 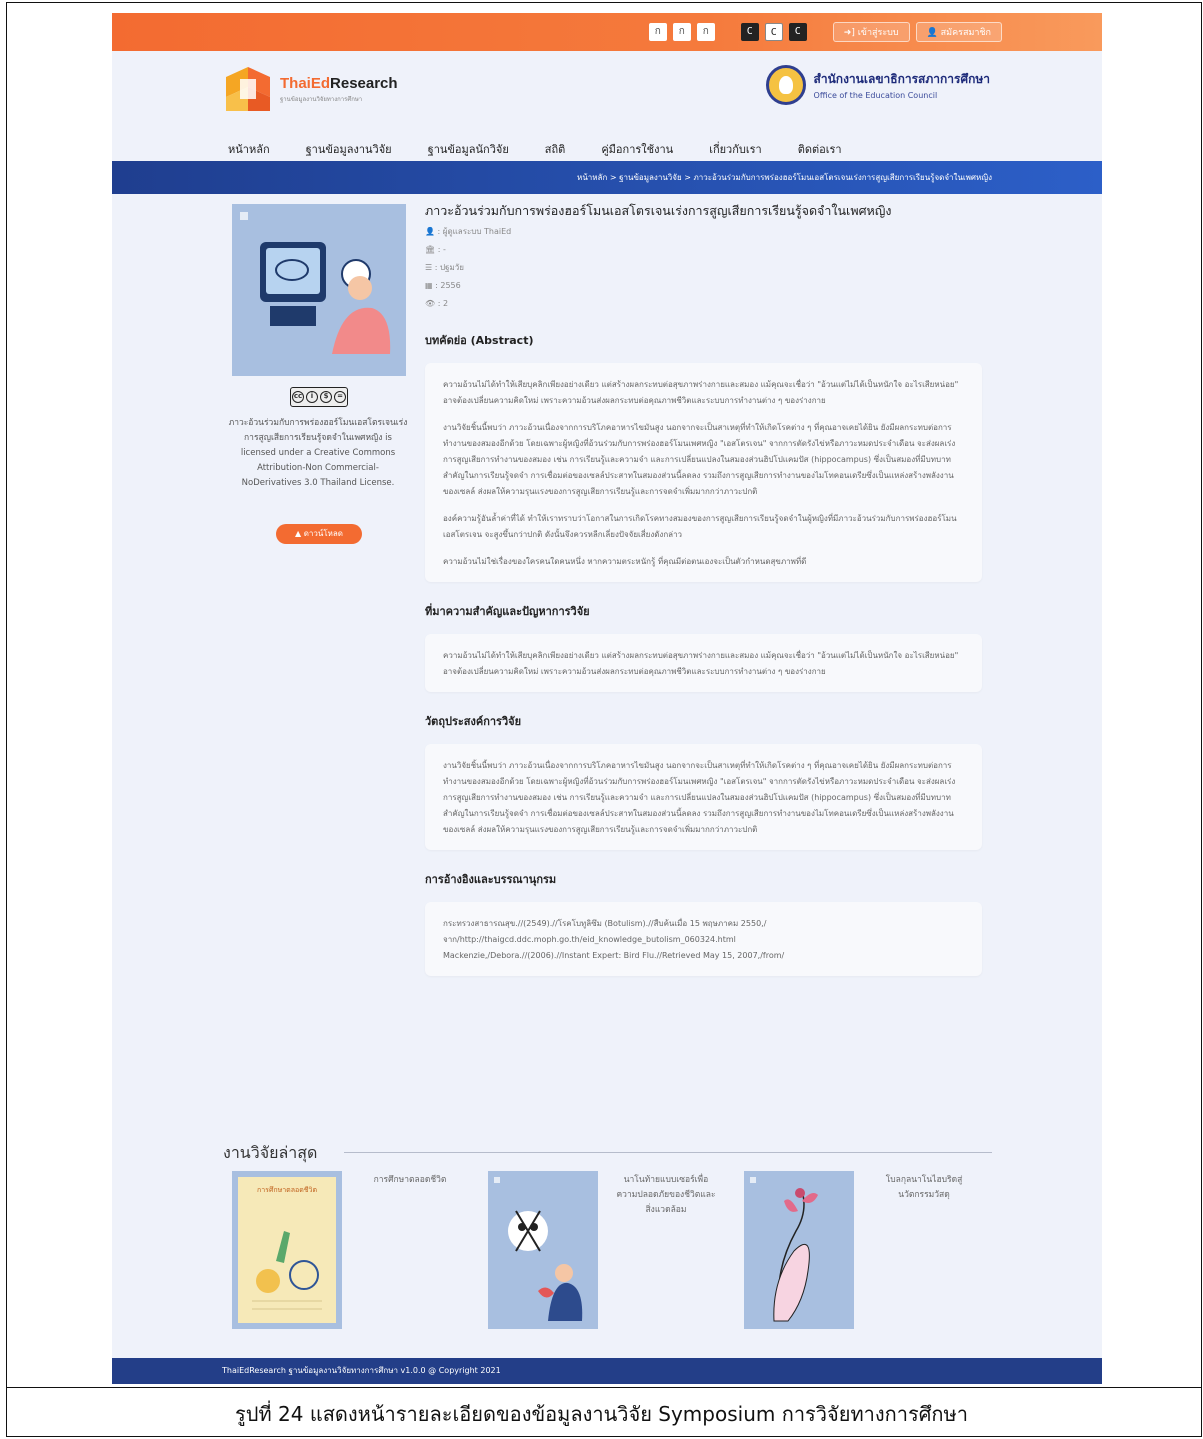 What do you see at coordinates (287, 1250) in the screenshot?
I see `latest-item-cover: การศึกษาตลอดชีวิต` at bounding box center [287, 1250].